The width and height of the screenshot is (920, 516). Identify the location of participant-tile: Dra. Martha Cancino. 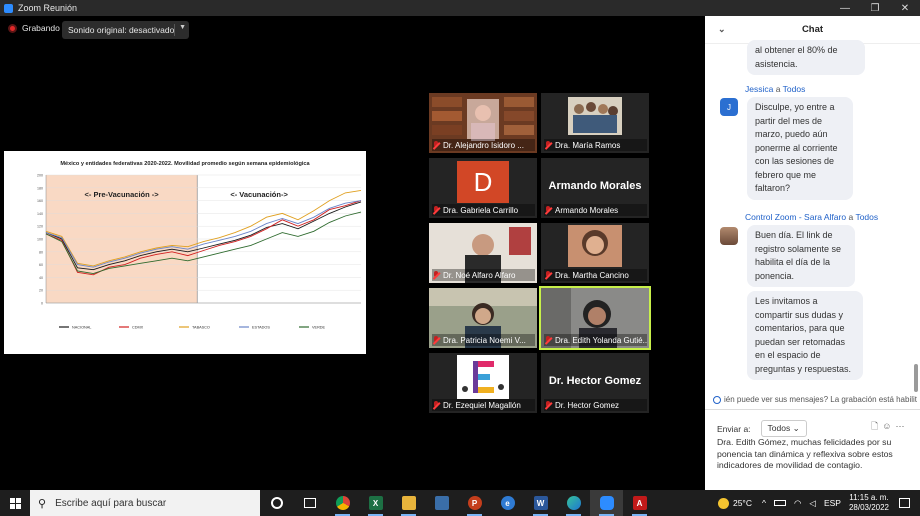
(595, 253).